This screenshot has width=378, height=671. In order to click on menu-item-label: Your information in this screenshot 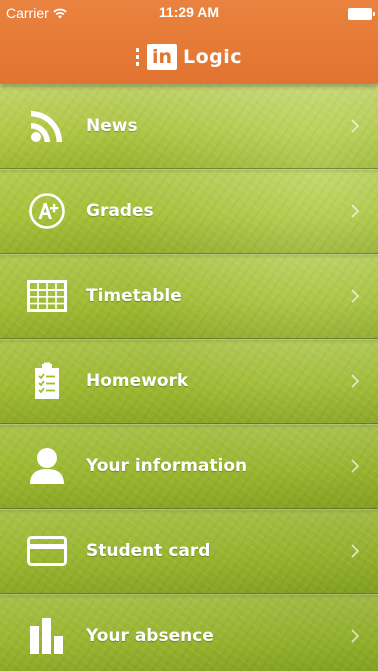, I will do `click(167, 466)`.